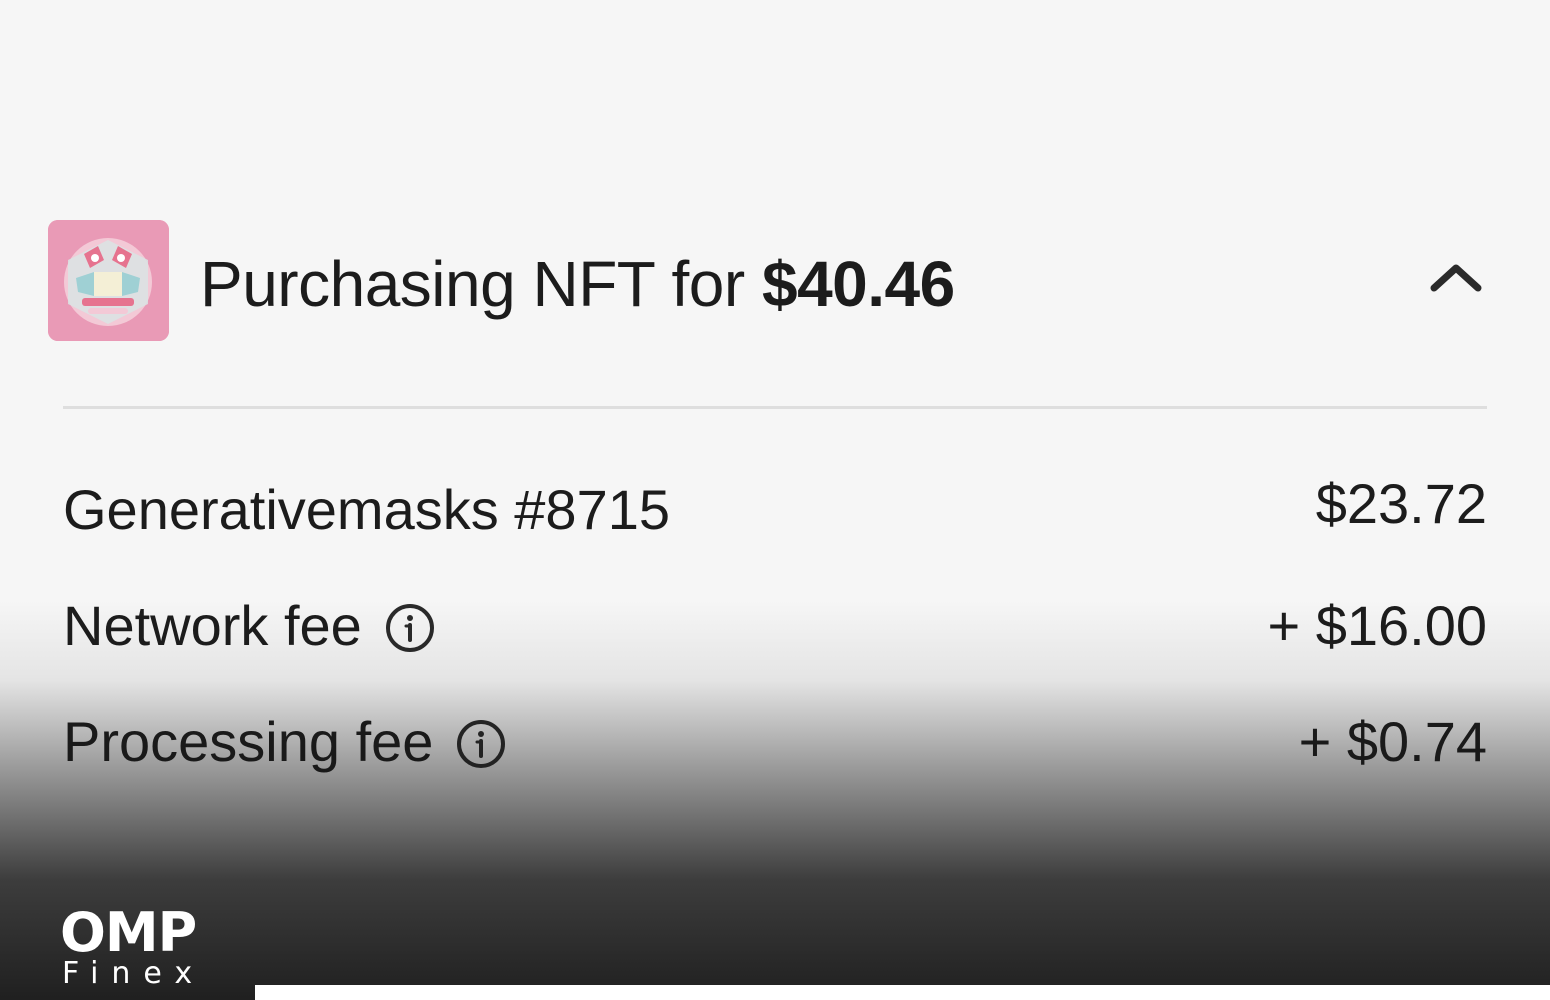 The image size is (1550, 1000). What do you see at coordinates (775, 407) in the screenshot?
I see `section-divider` at bounding box center [775, 407].